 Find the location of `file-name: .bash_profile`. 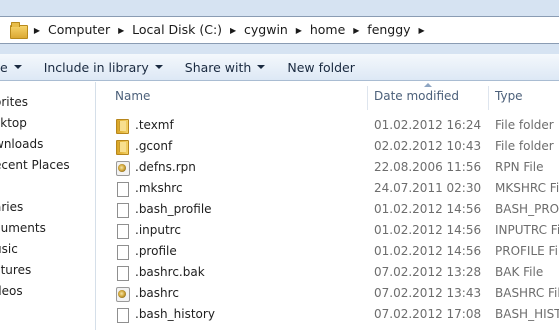

file-name: .bash_profile is located at coordinates (173, 209).